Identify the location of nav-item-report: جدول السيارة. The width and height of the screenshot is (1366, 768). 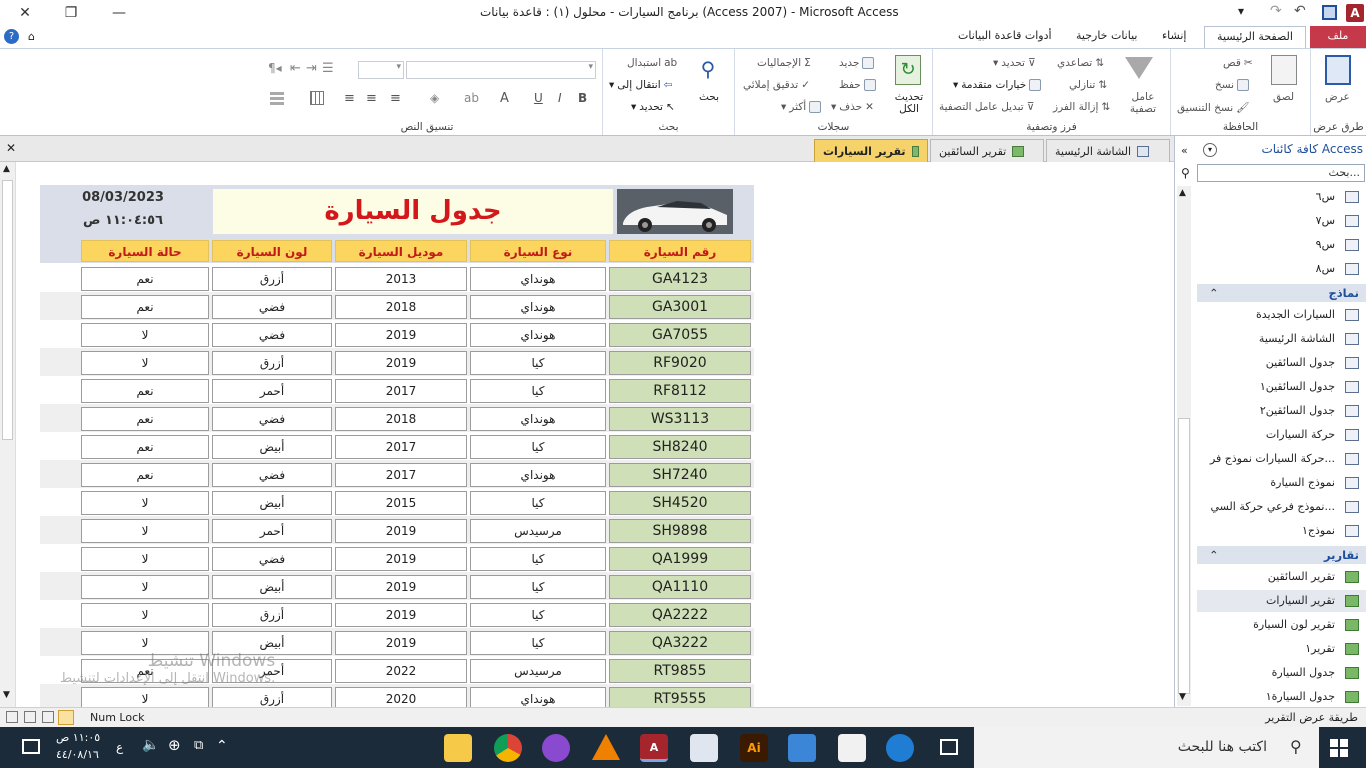
(1281, 673).